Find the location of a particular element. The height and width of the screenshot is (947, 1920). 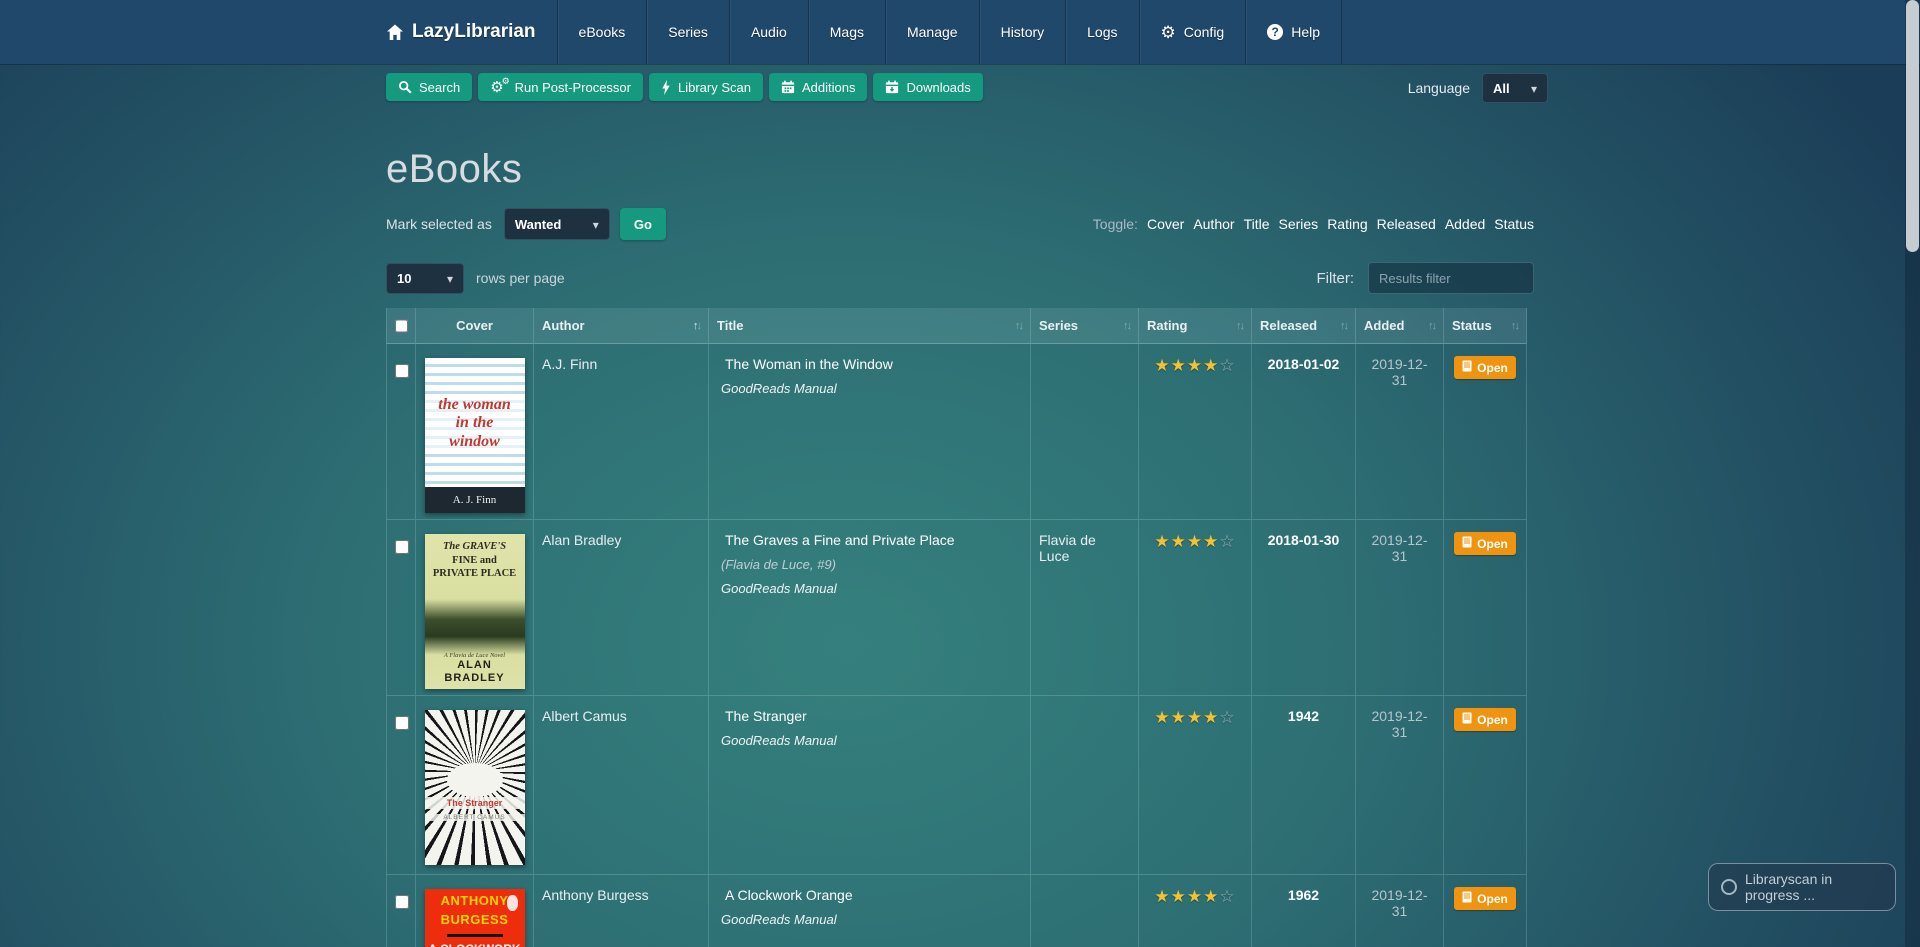

page-title: eBooks is located at coordinates (454, 169).